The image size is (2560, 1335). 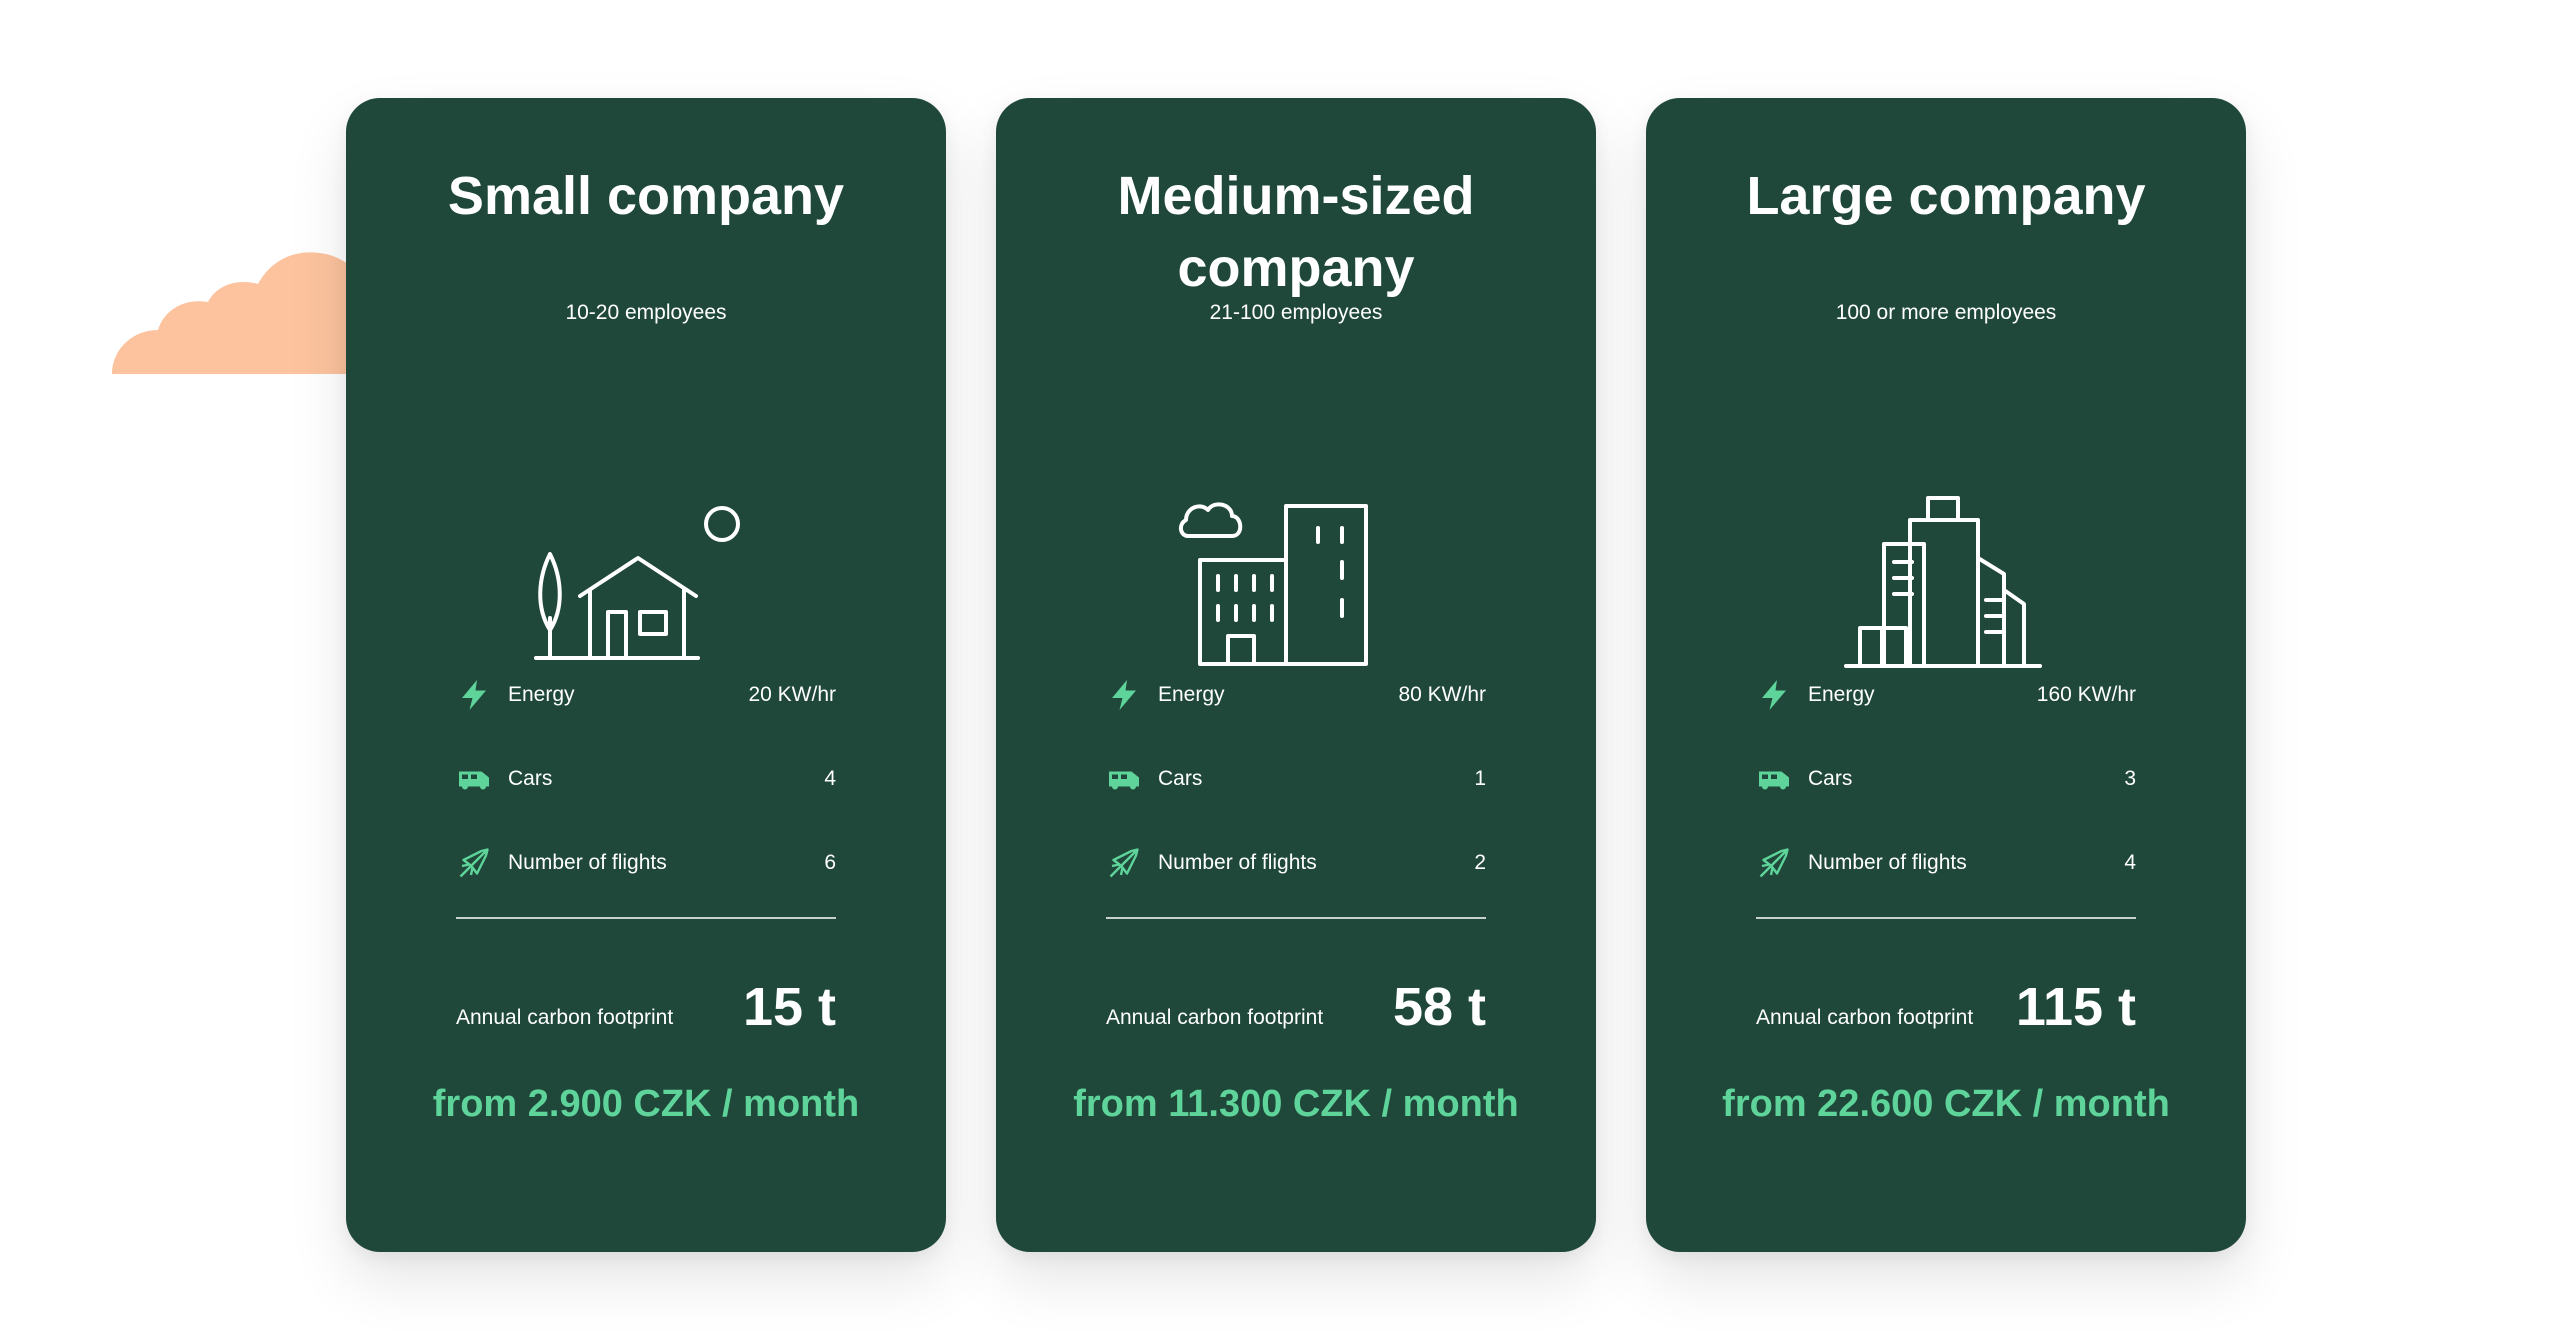 What do you see at coordinates (830, 862) in the screenshot?
I see `metric-value: 6` at bounding box center [830, 862].